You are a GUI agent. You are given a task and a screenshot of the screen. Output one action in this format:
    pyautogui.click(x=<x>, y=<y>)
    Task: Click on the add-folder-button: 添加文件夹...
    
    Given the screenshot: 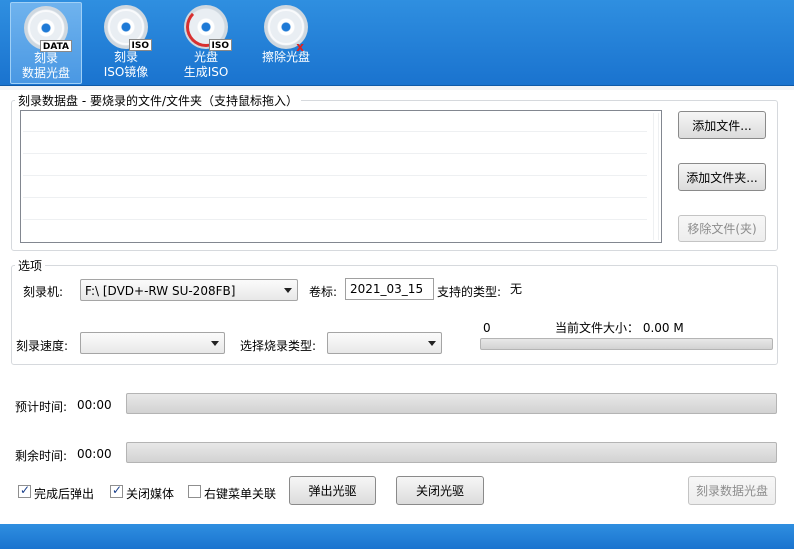 What is the action you would take?
    pyautogui.click(x=722, y=177)
    